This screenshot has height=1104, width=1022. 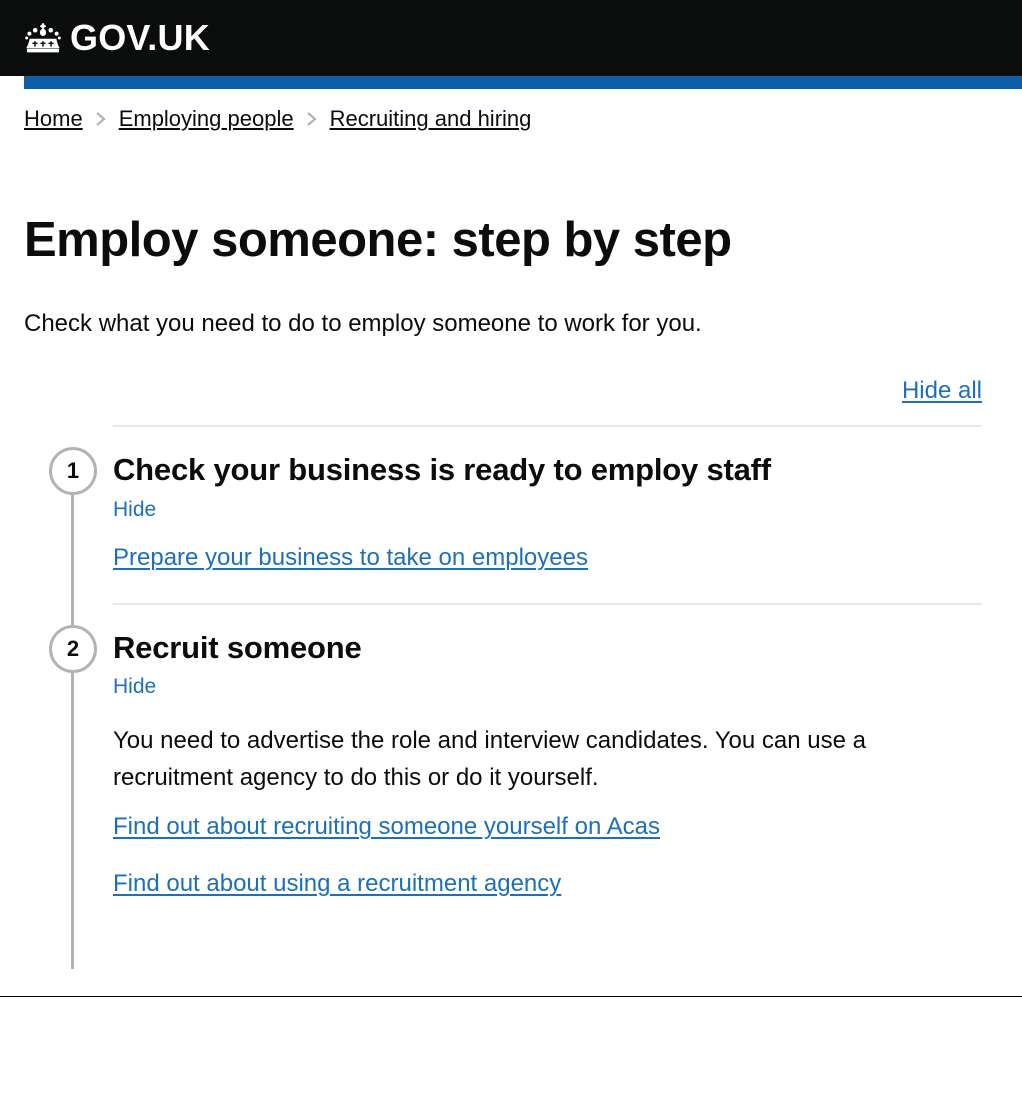 I want to click on site-header: GOV.UK, so click(x=511, y=38).